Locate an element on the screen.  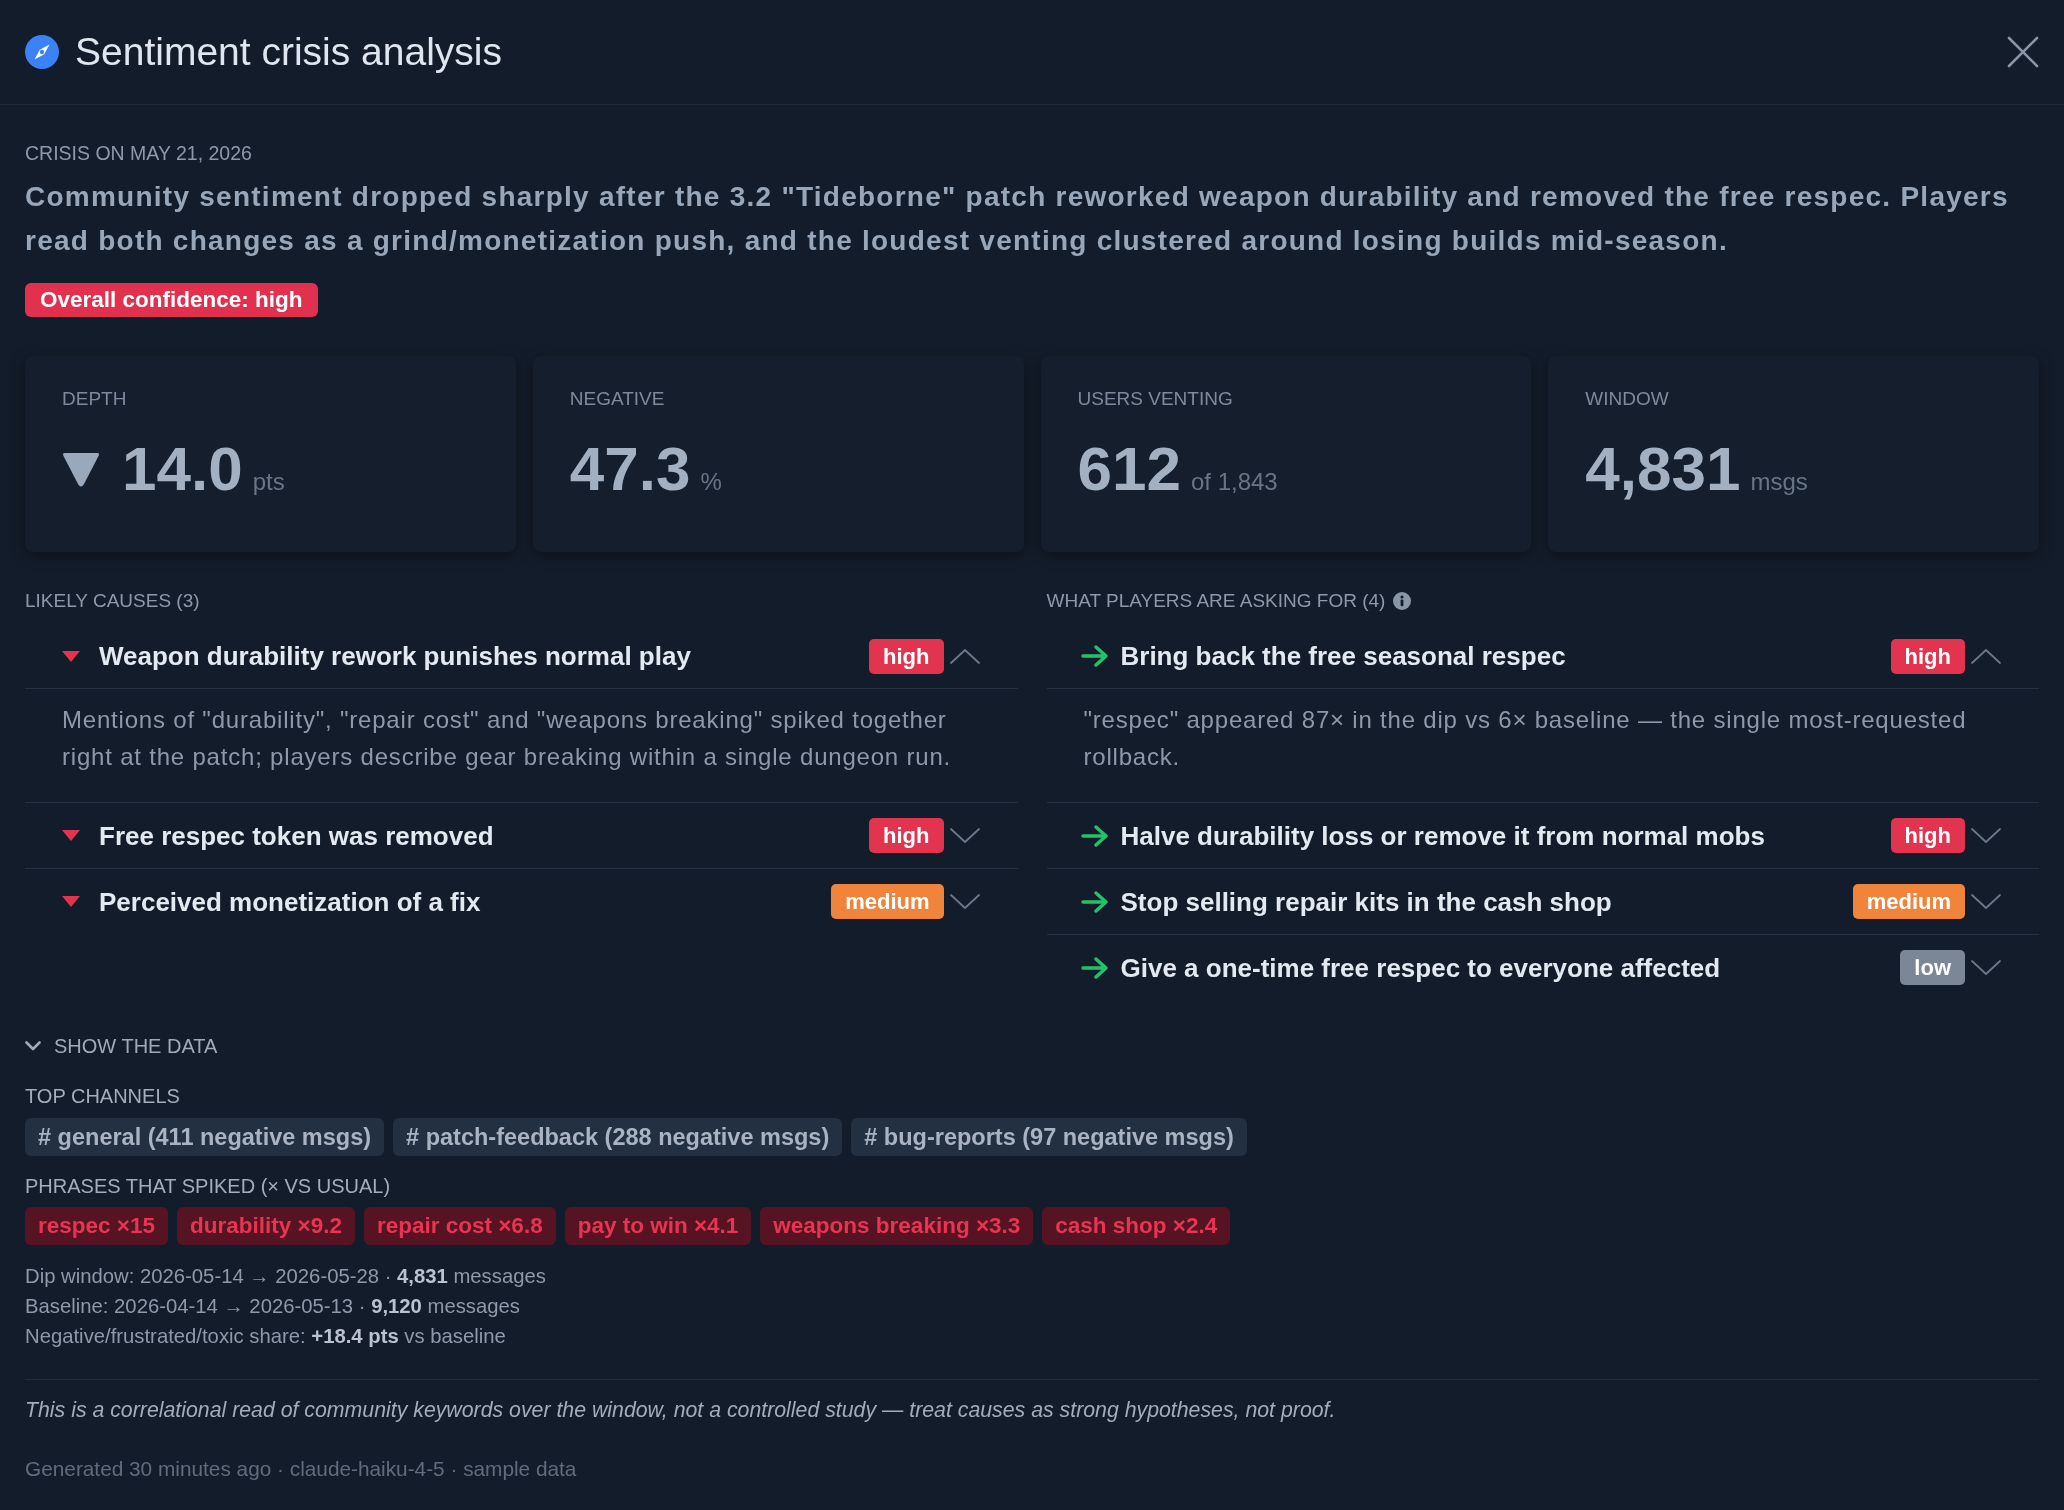
stat-value: 14.0 is located at coordinates (182, 469).